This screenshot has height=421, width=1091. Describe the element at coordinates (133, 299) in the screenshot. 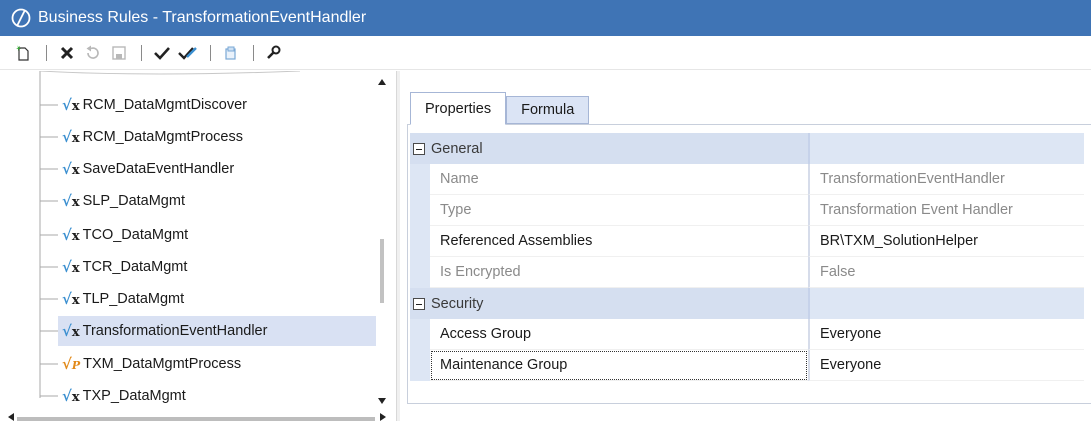

I see `tree-item-label: TLP_DataMgmt` at that location.